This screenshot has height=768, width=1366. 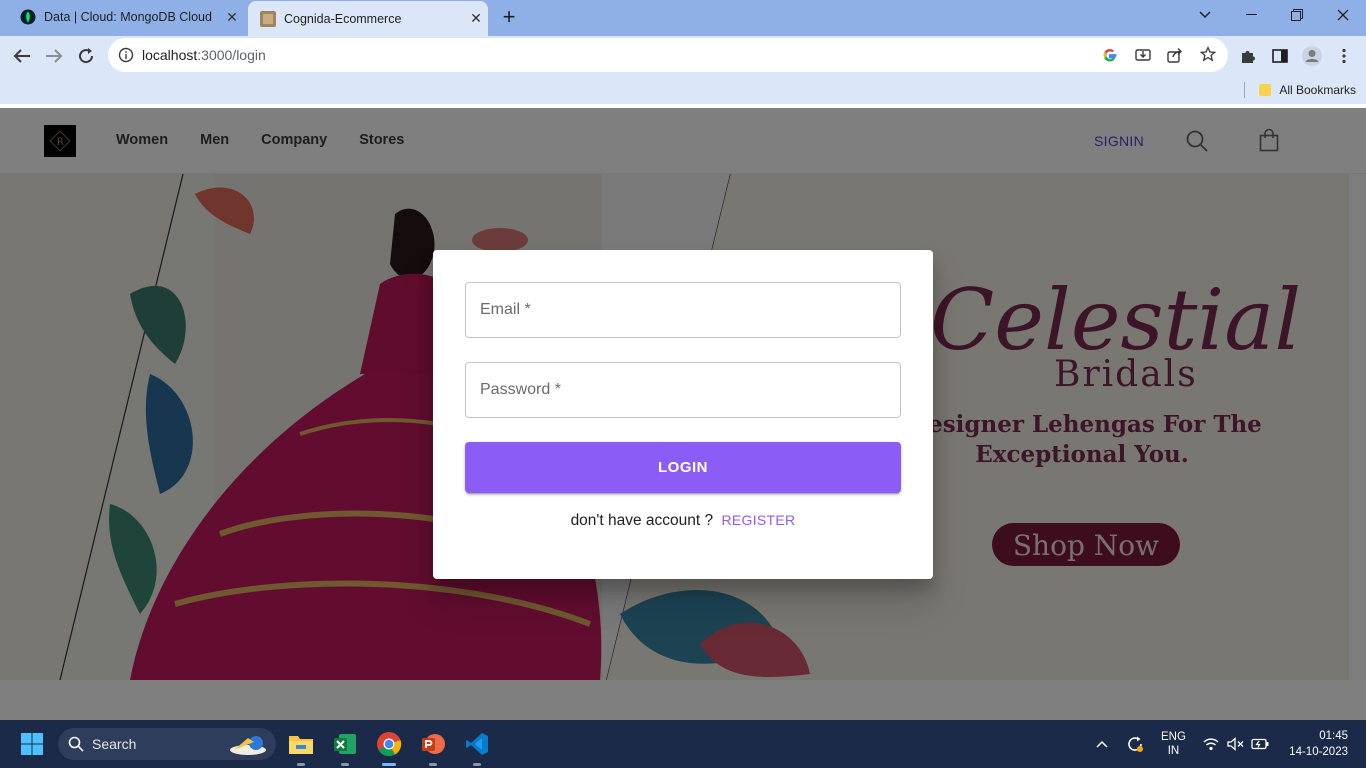 I want to click on login-button: LOGIN, so click(x=683, y=467).